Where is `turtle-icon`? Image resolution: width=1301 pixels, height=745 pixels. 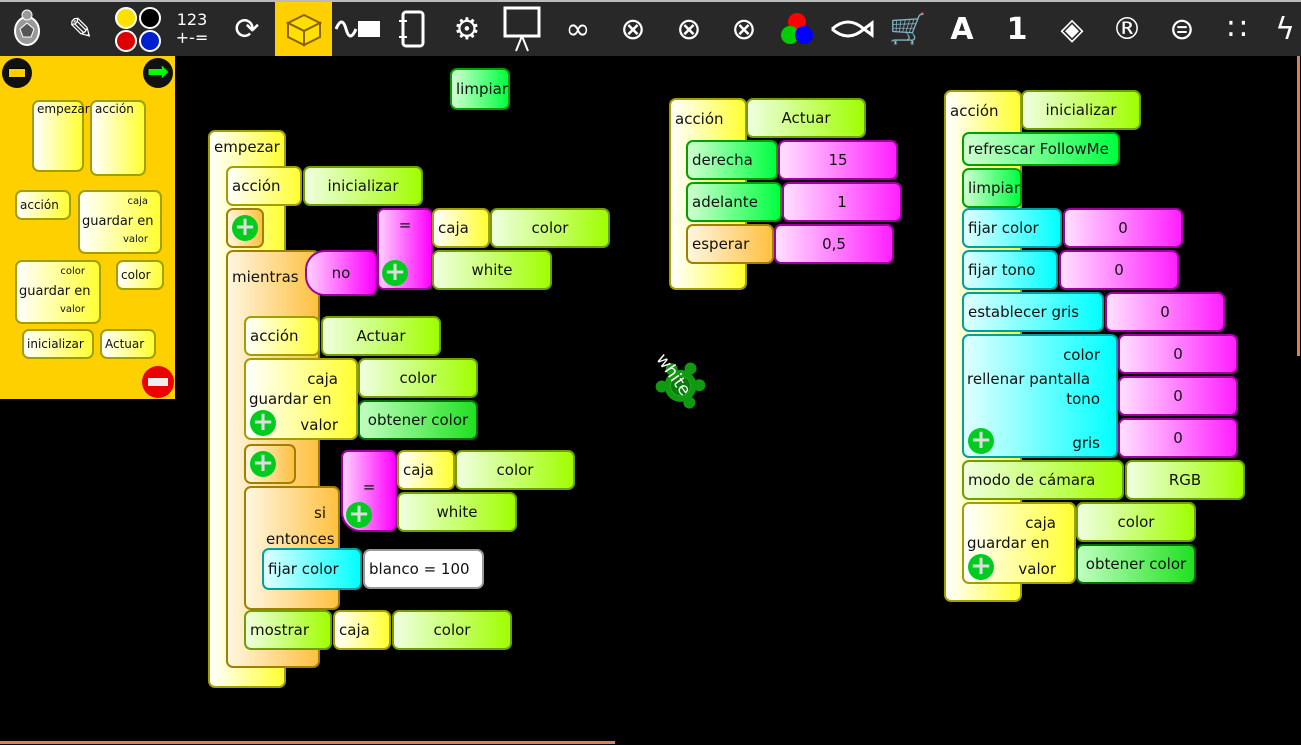 turtle-icon is located at coordinates (27, 29).